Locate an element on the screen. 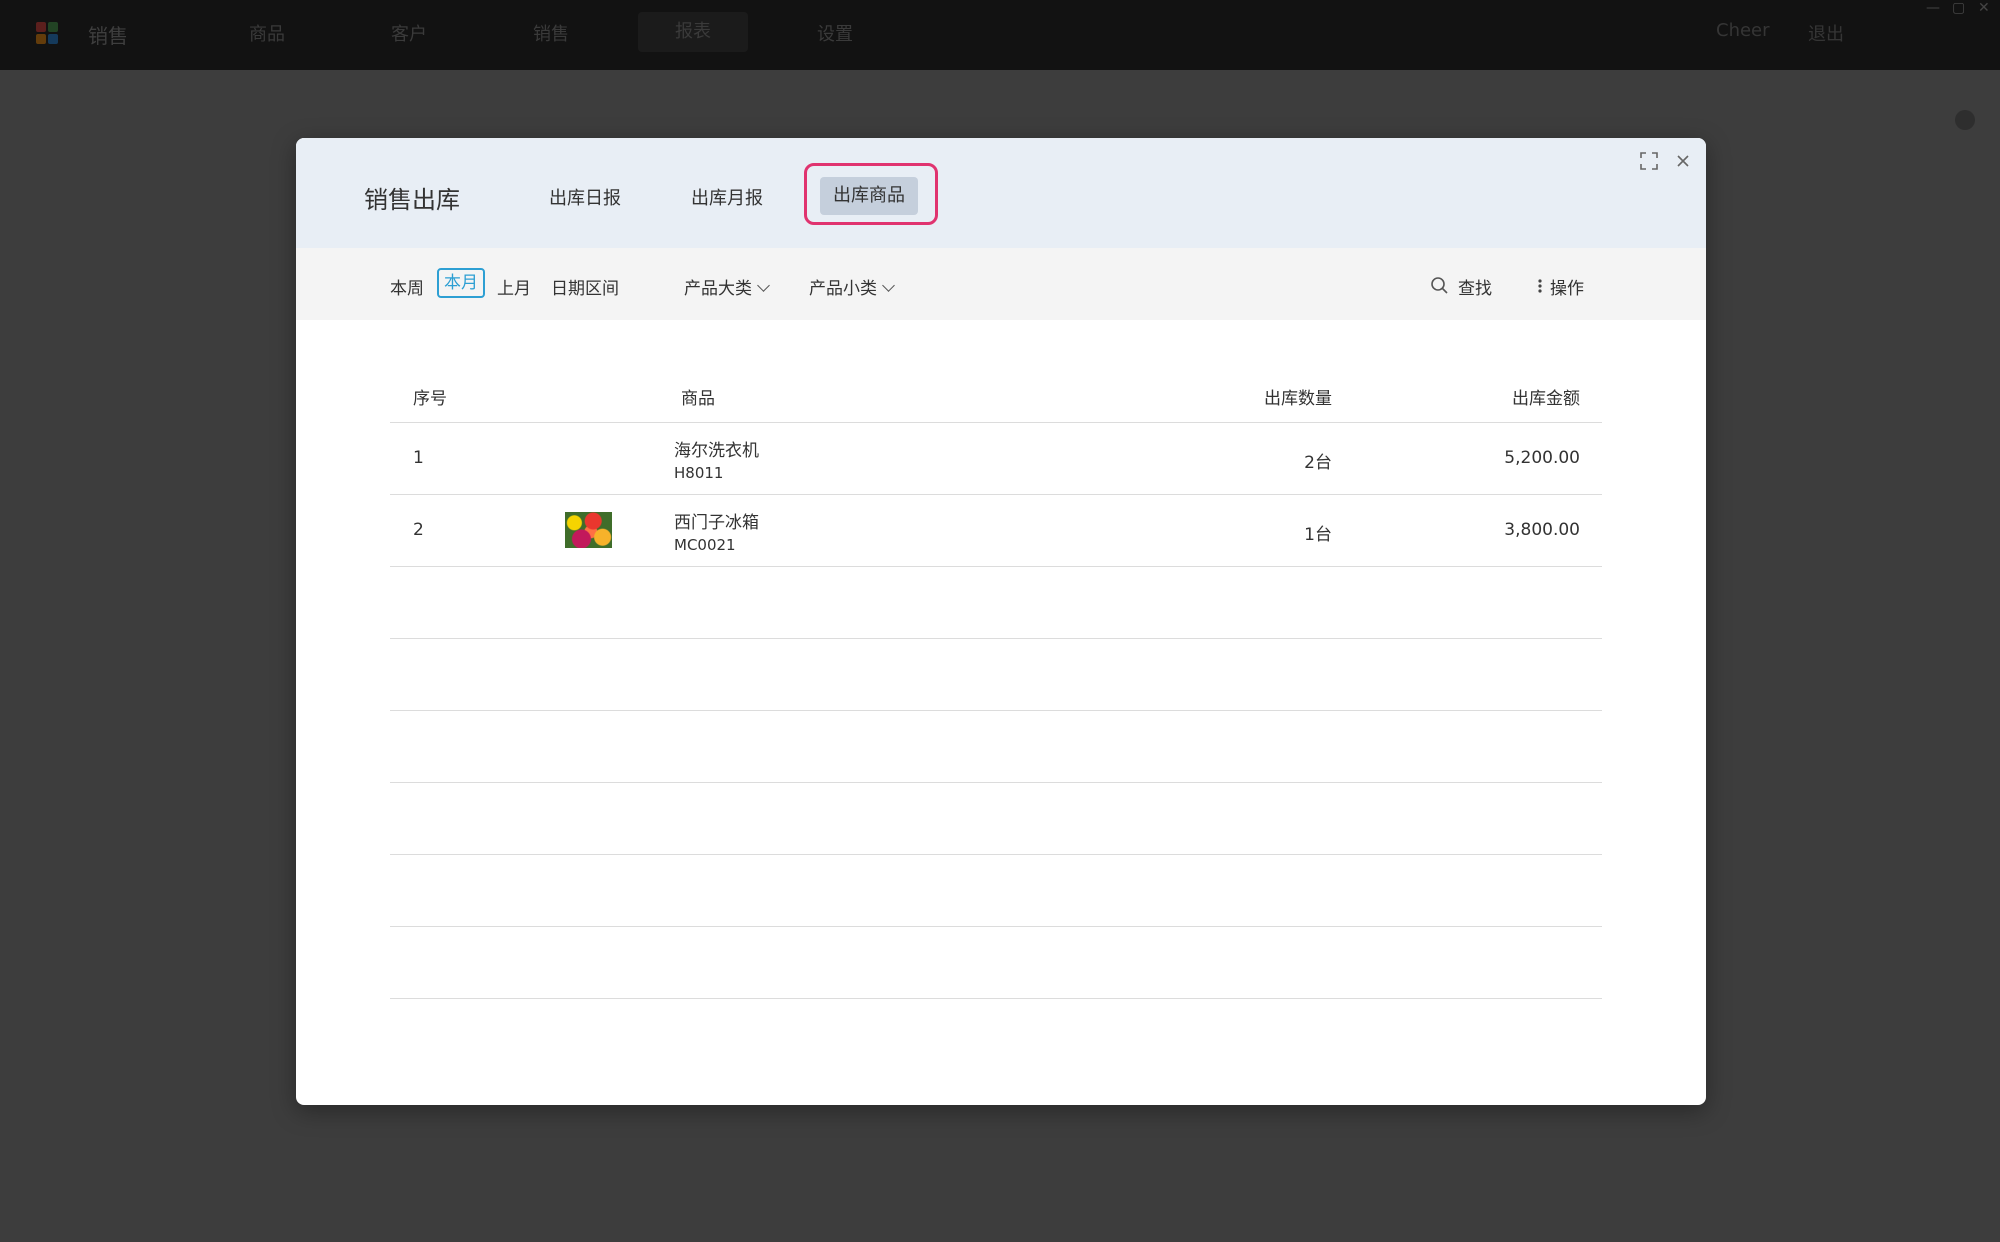 This screenshot has width=2000, height=1242. filter-bar: 本周 本月 上月 日期区间 产品大类 产品小类 查找 操作 is located at coordinates (1001, 284).